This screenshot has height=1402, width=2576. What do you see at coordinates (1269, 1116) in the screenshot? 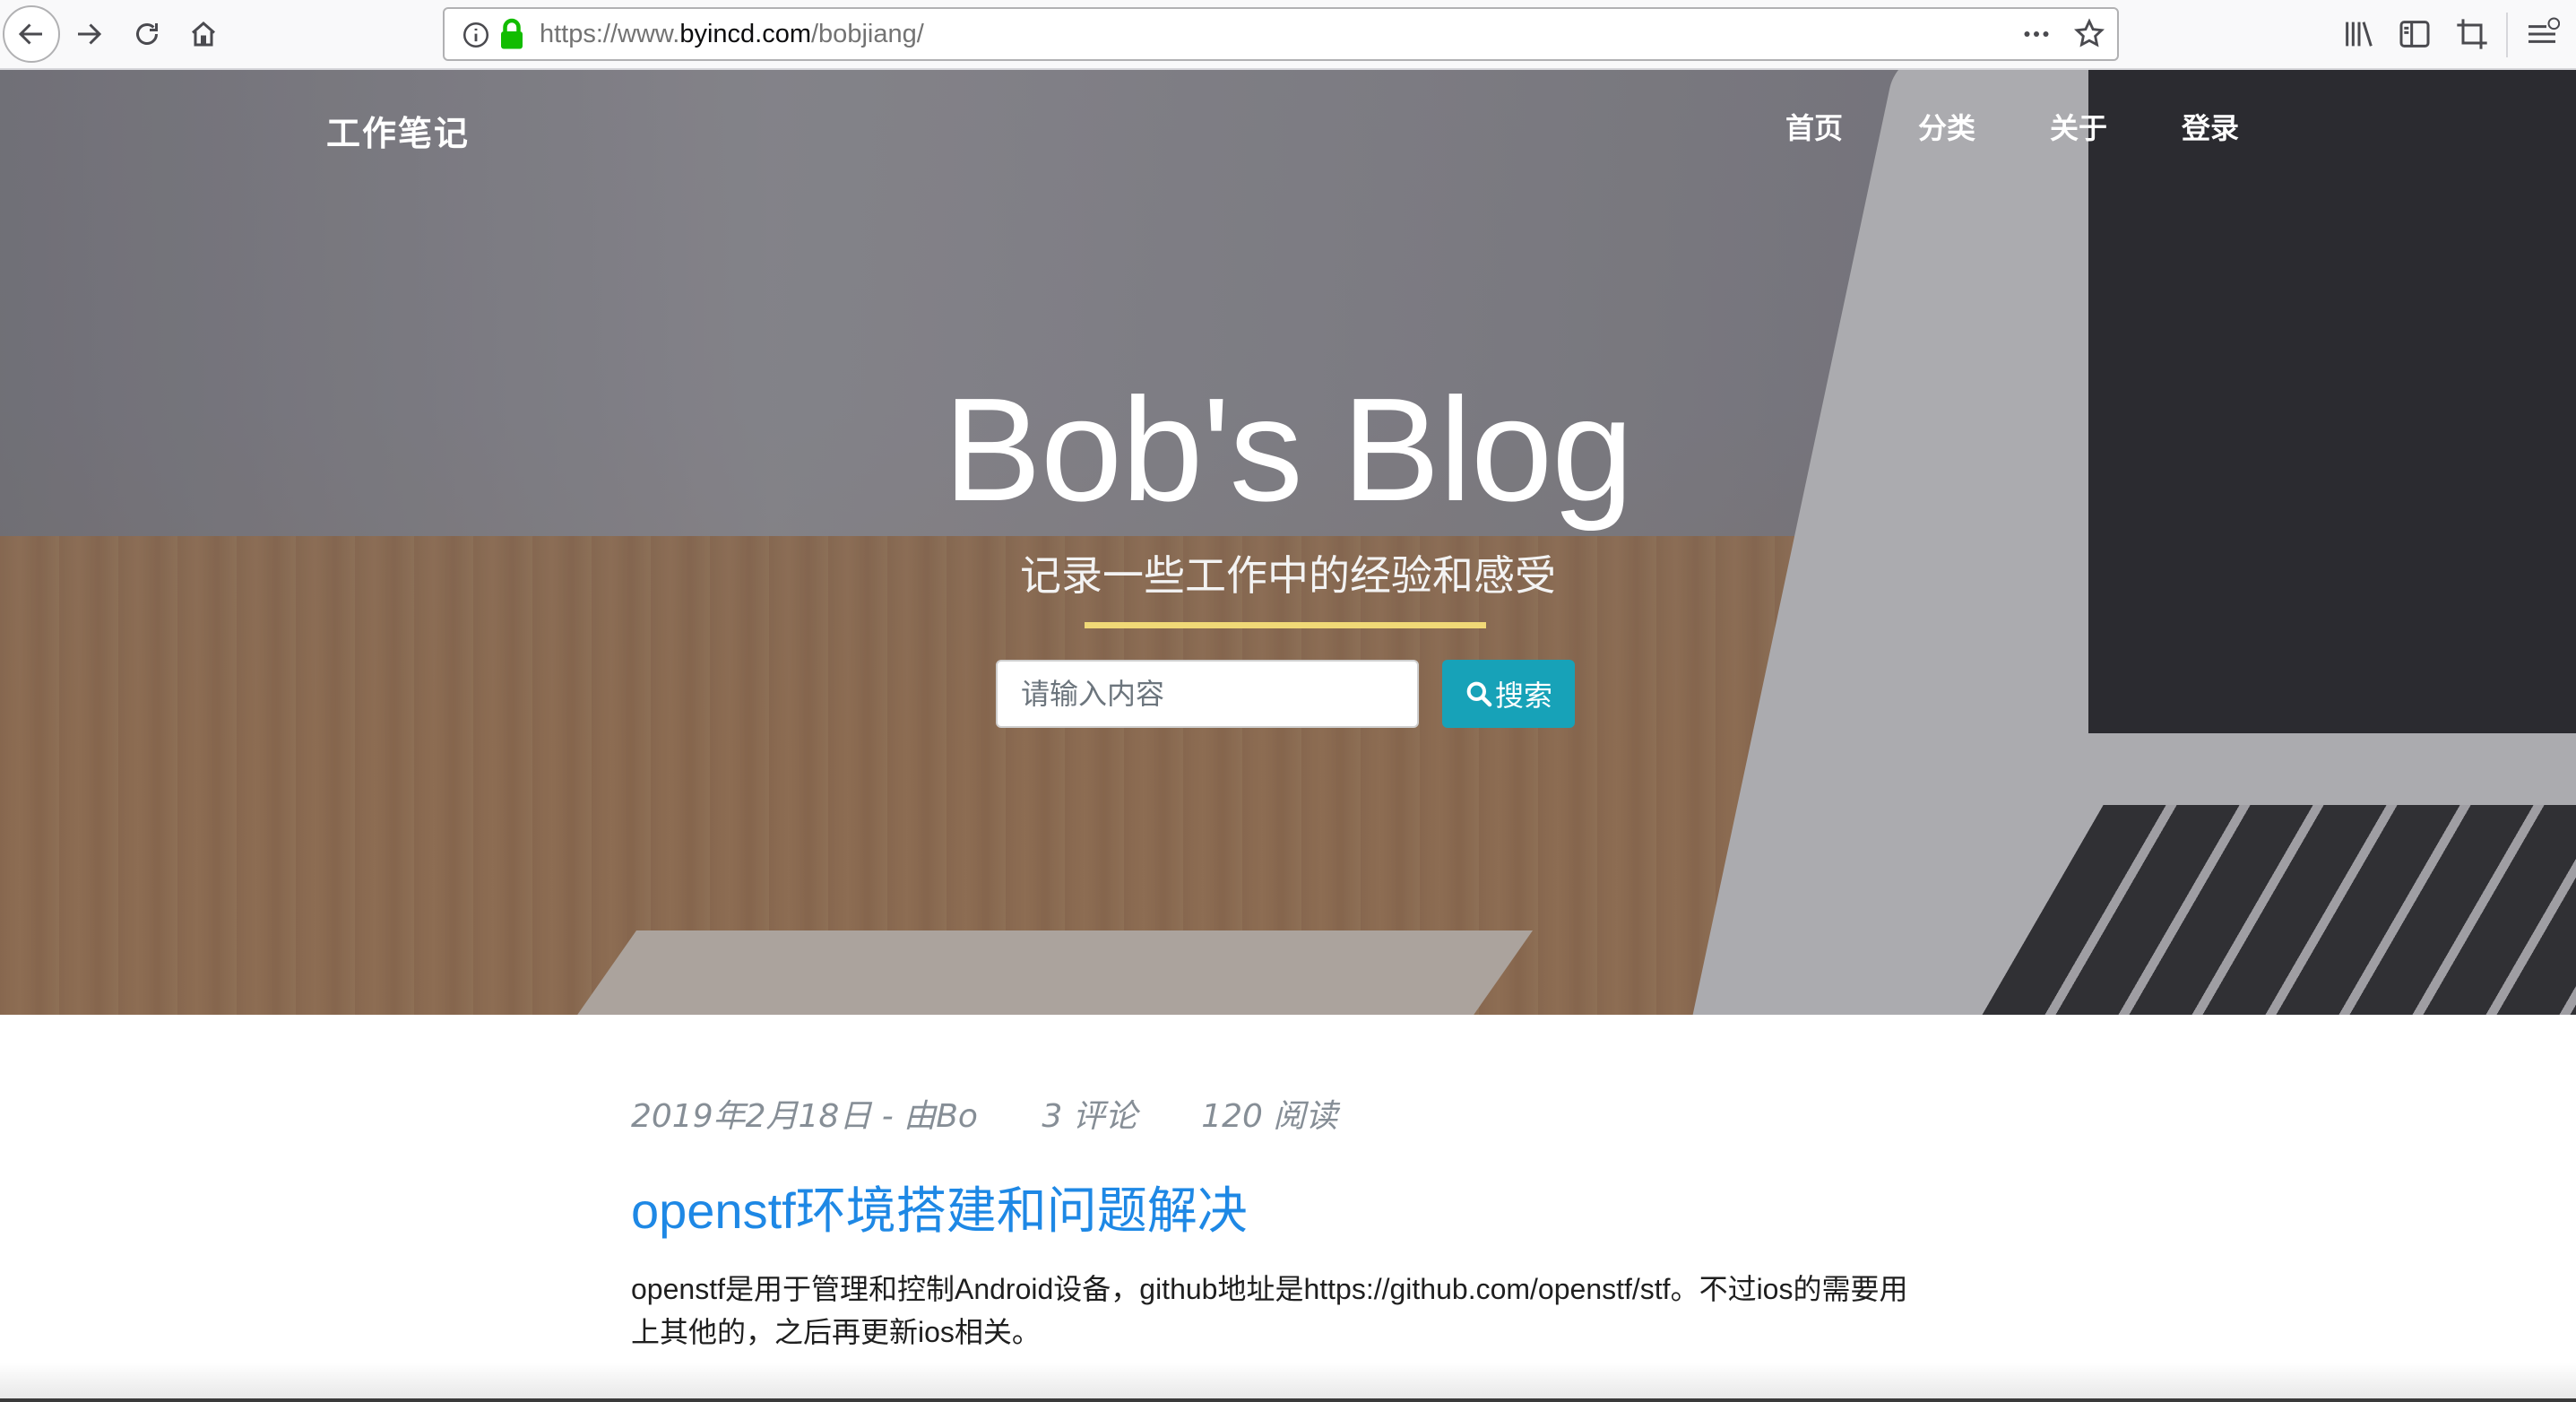
I see `post-read-count: 120 阅读` at bounding box center [1269, 1116].